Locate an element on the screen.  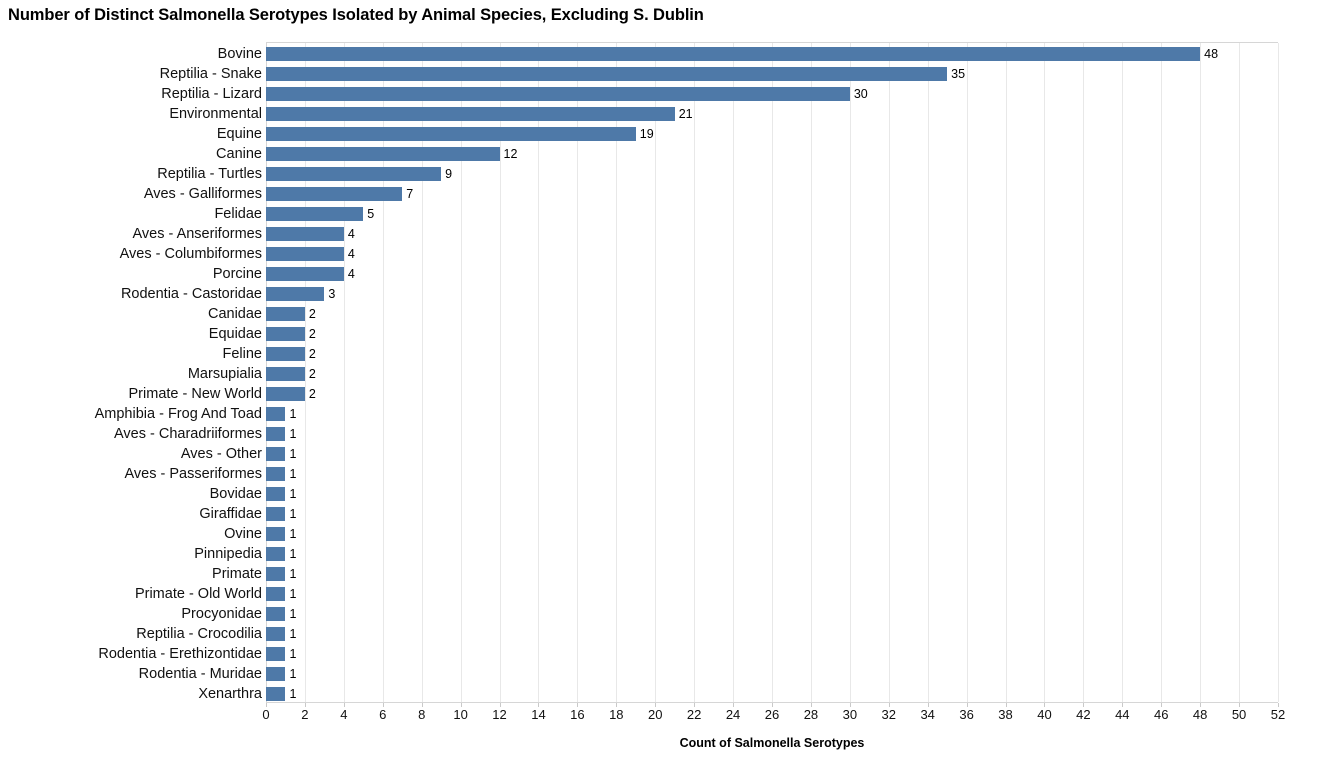
bar-row: Ovine 1 is located at coordinates (751, 534).